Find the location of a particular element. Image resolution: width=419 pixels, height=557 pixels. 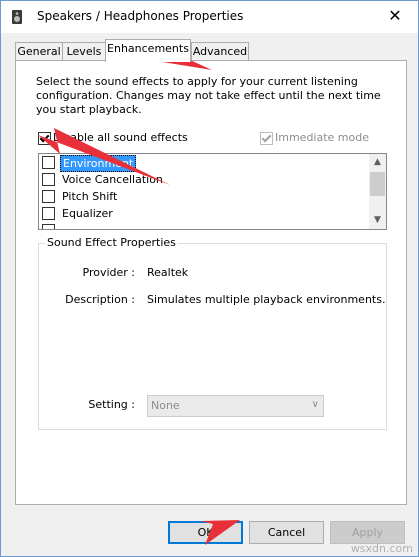

list-scrollbar: ▲ ▼ is located at coordinates (377, 191).